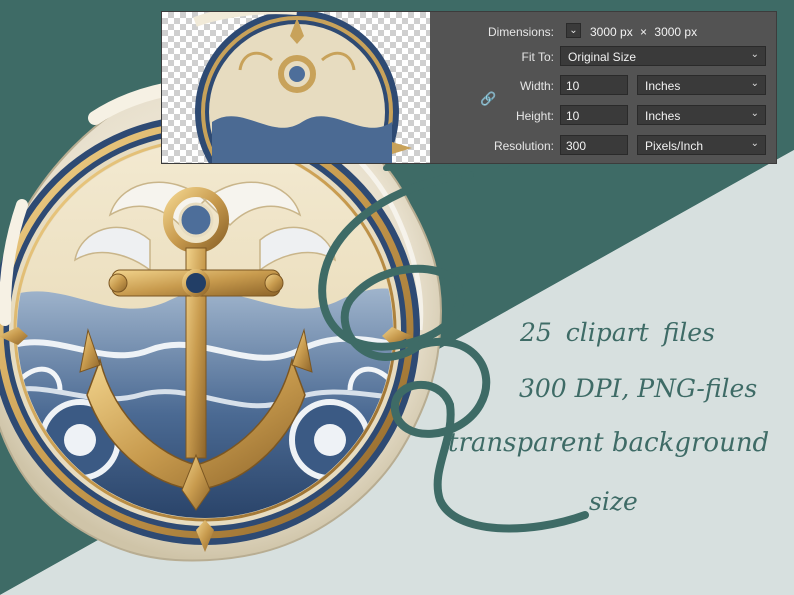  What do you see at coordinates (523, 146) in the screenshot?
I see `resolution-label: Resolution:` at bounding box center [523, 146].